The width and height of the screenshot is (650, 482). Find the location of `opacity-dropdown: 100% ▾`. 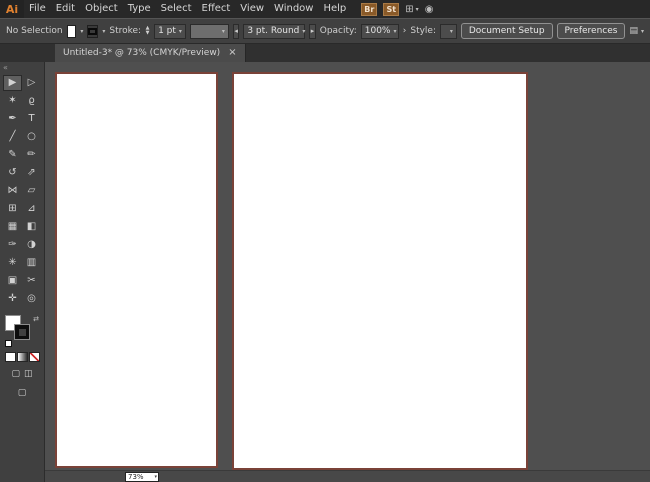

opacity-dropdown: 100% ▾ is located at coordinates (379, 31).